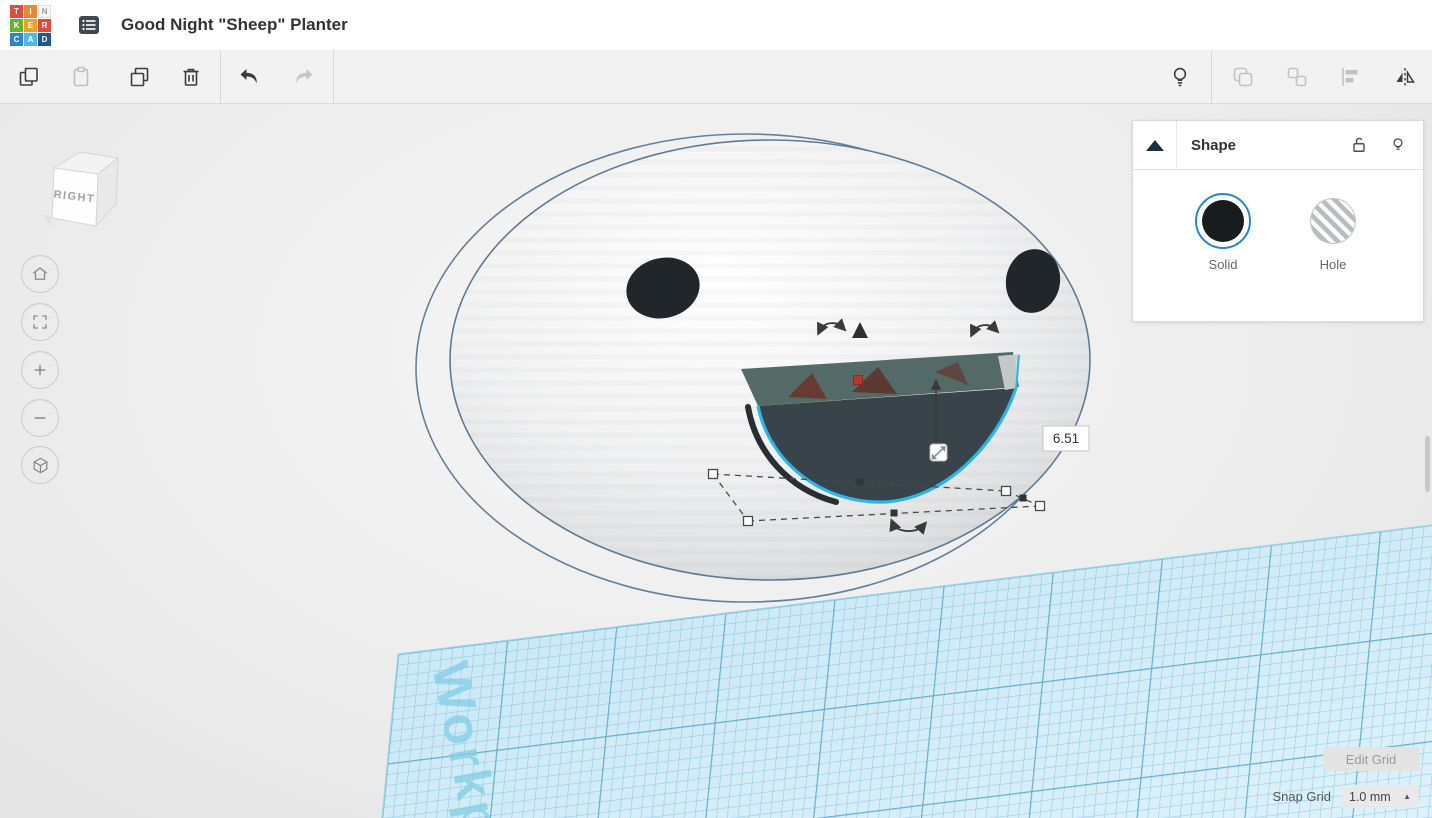 This screenshot has width=1432, height=818. I want to click on tinkercad-logo: T I N K E R C A D, so click(30, 25).